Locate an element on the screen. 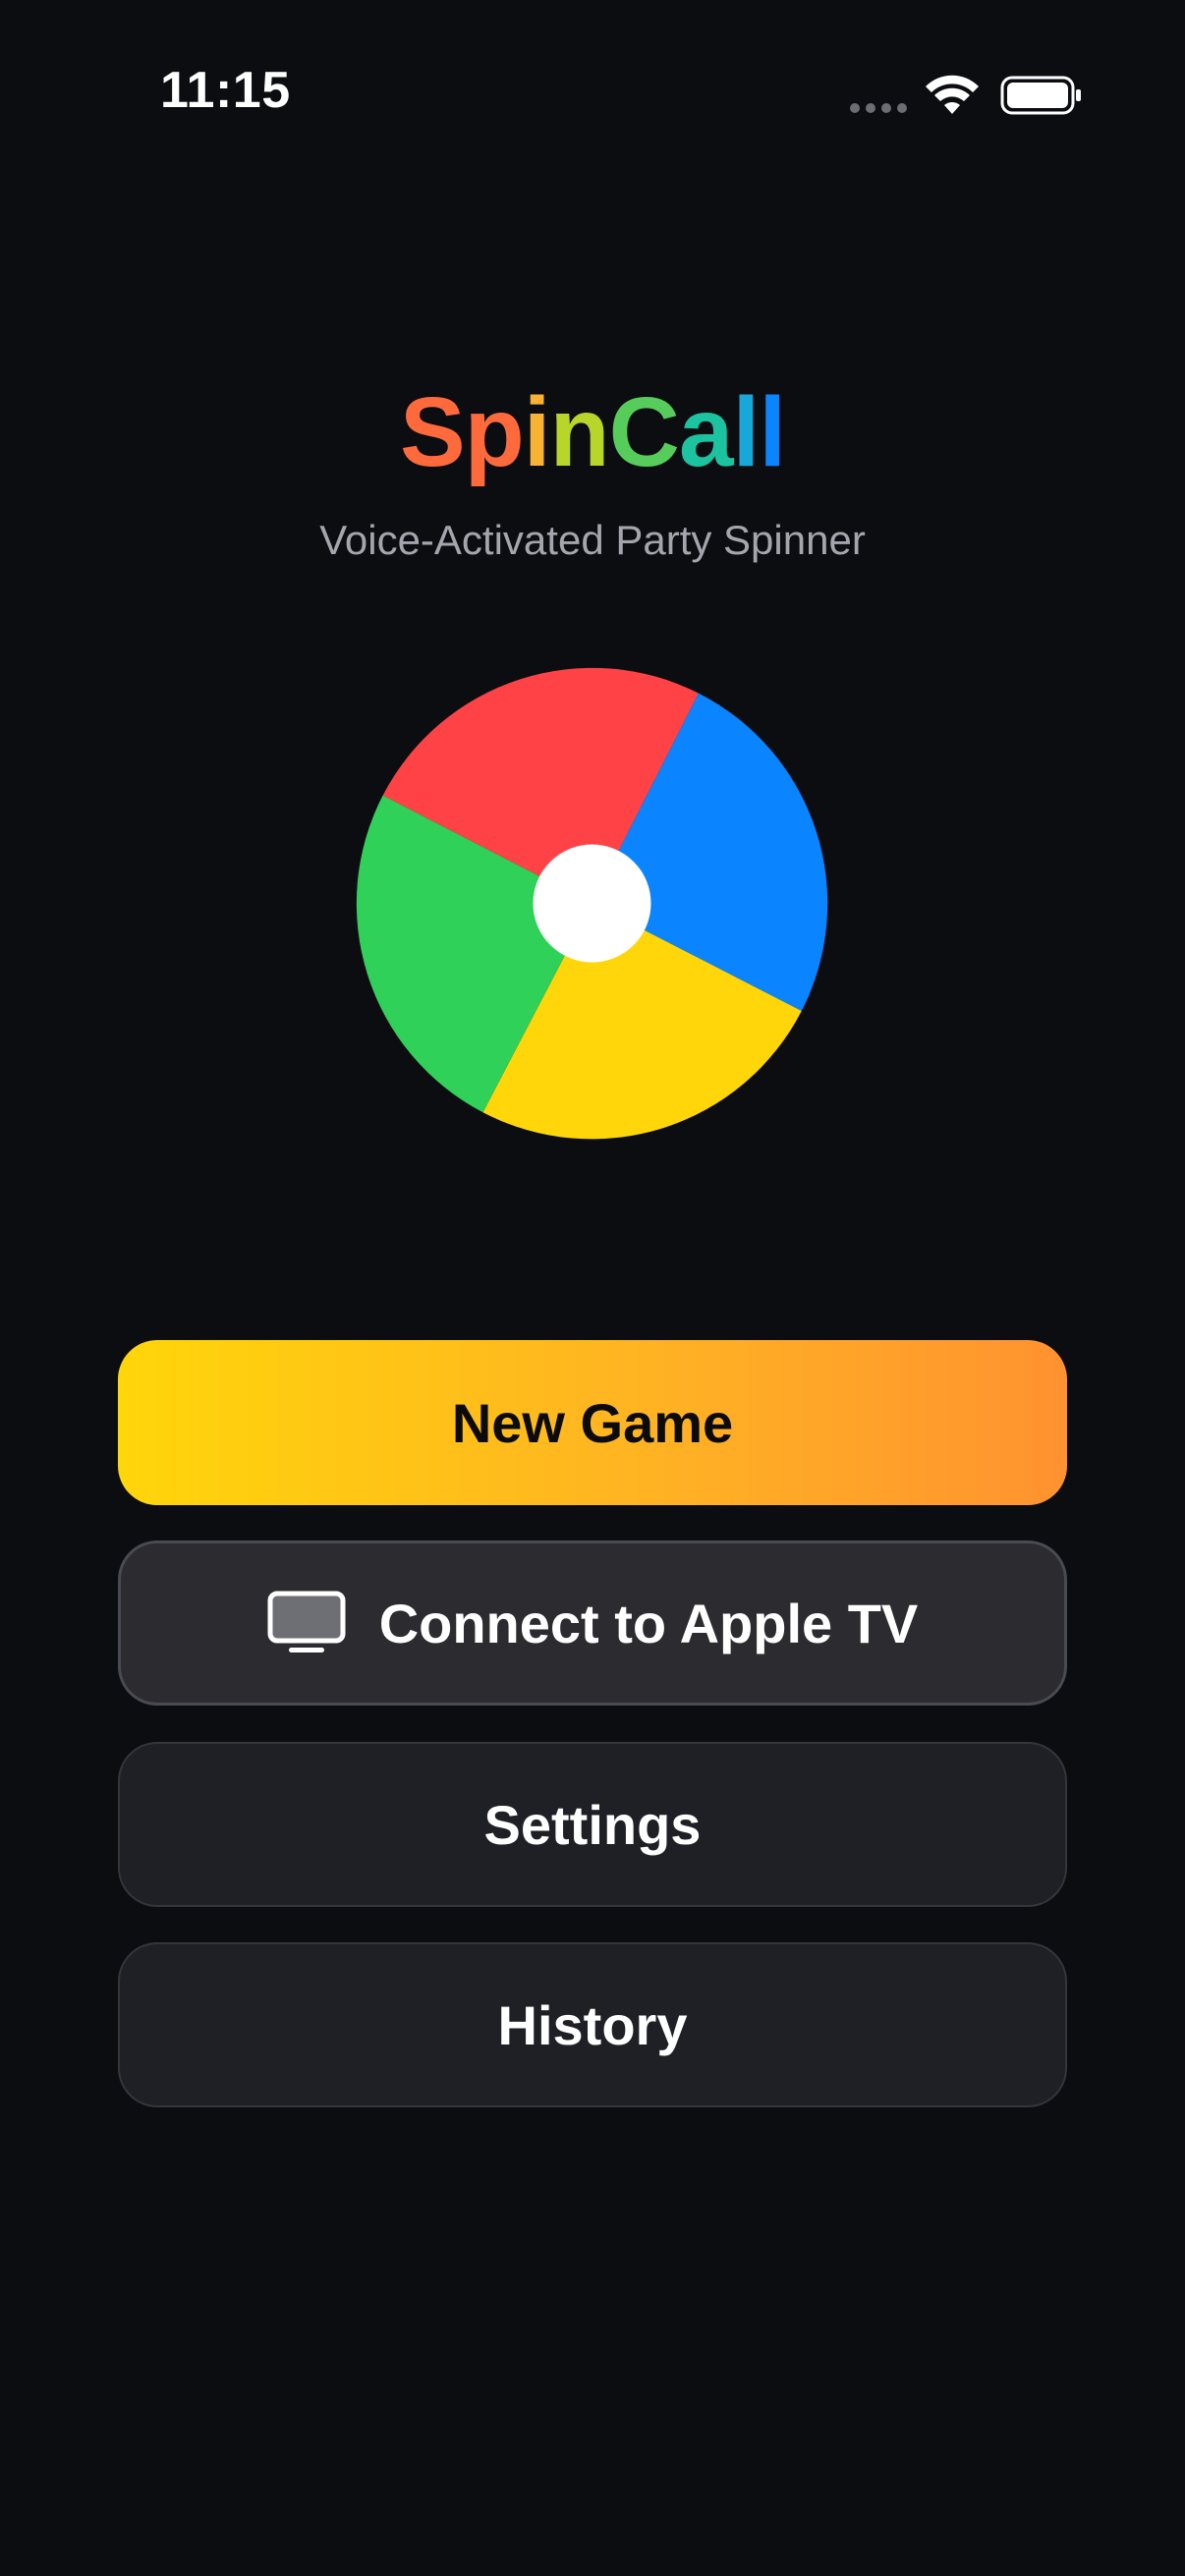 Image resolution: width=1185 pixels, height=2576 pixels. connect-apple-tv-button: Connect to Apple TV is located at coordinates (592, 1623).